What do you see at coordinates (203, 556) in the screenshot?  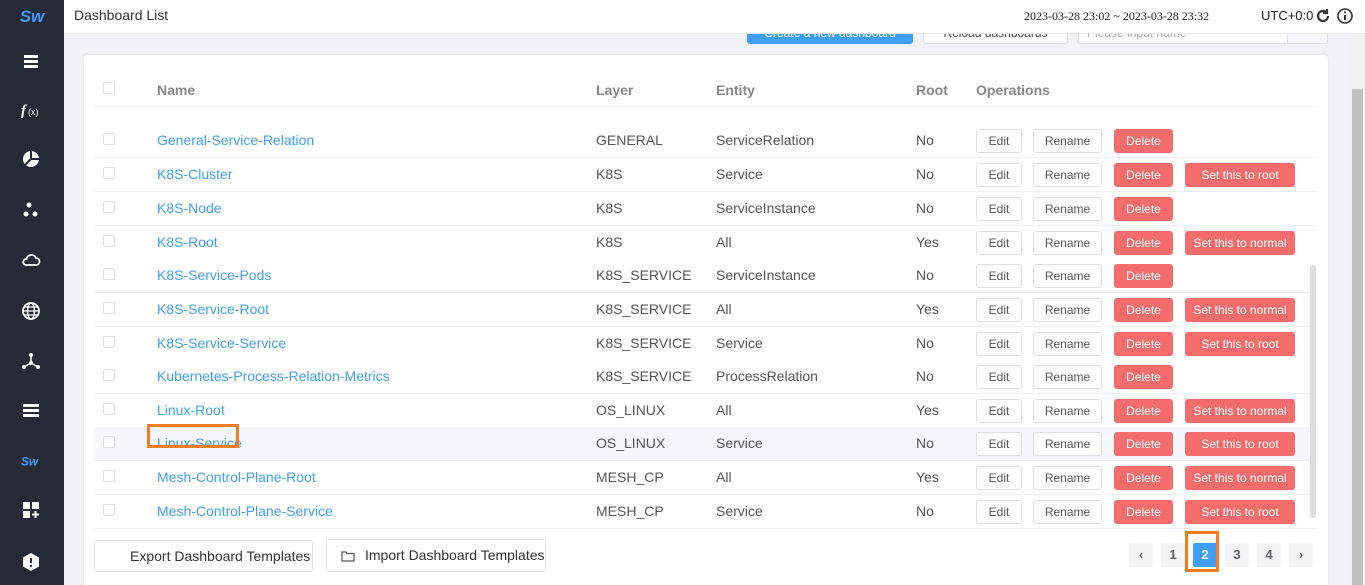 I see `export-templates-button: Export Dashboard Templates` at bounding box center [203, 556].